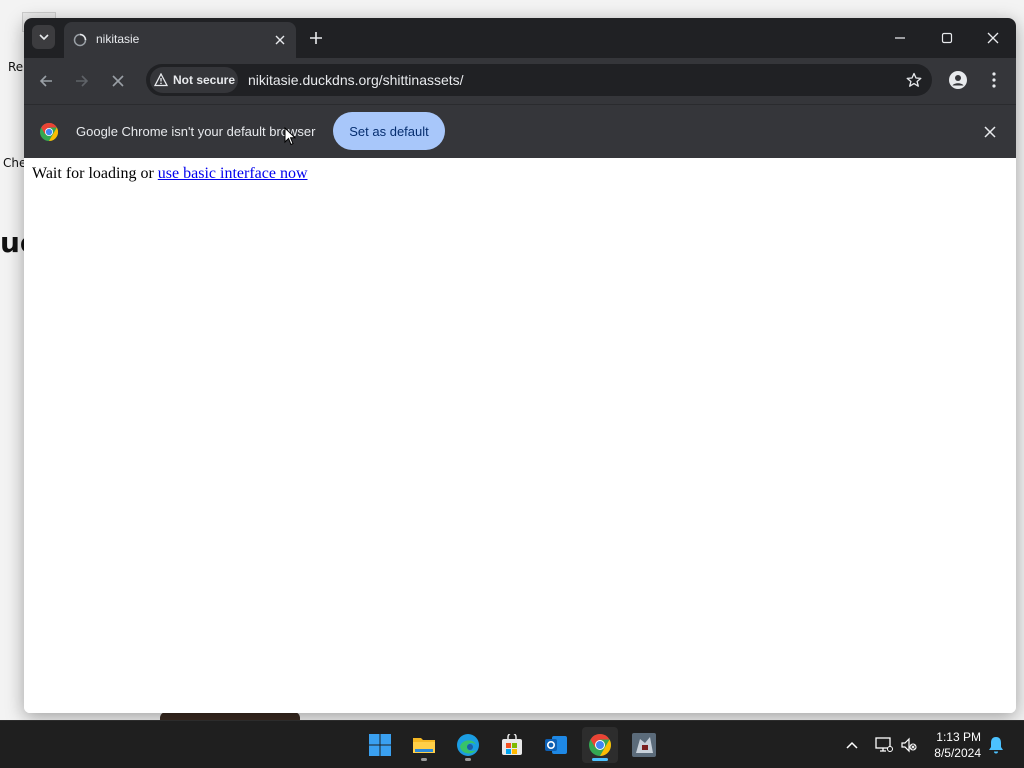  I want to click on tab-title: nikitasie, so click(118, 39).